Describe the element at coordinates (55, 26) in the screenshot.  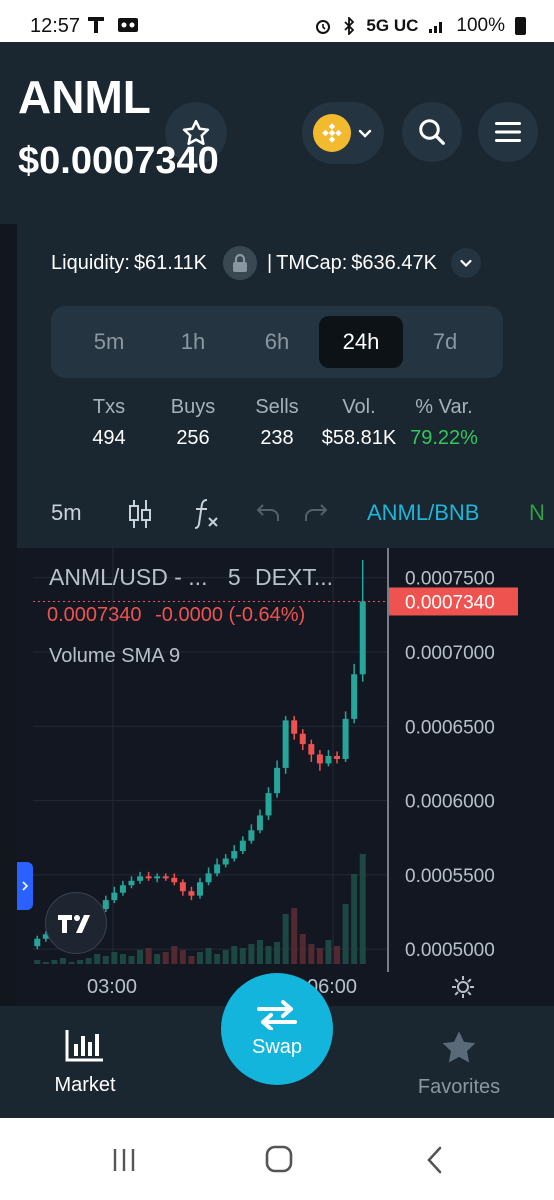
I see `status-time: 12:57` at that location.